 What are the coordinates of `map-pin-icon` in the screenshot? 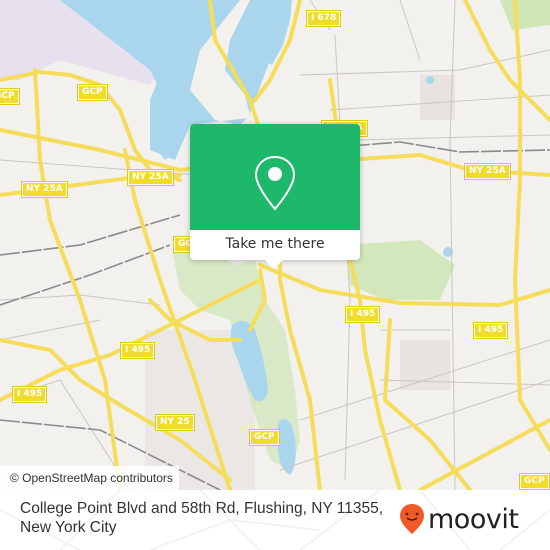 It's located at (275, 183).